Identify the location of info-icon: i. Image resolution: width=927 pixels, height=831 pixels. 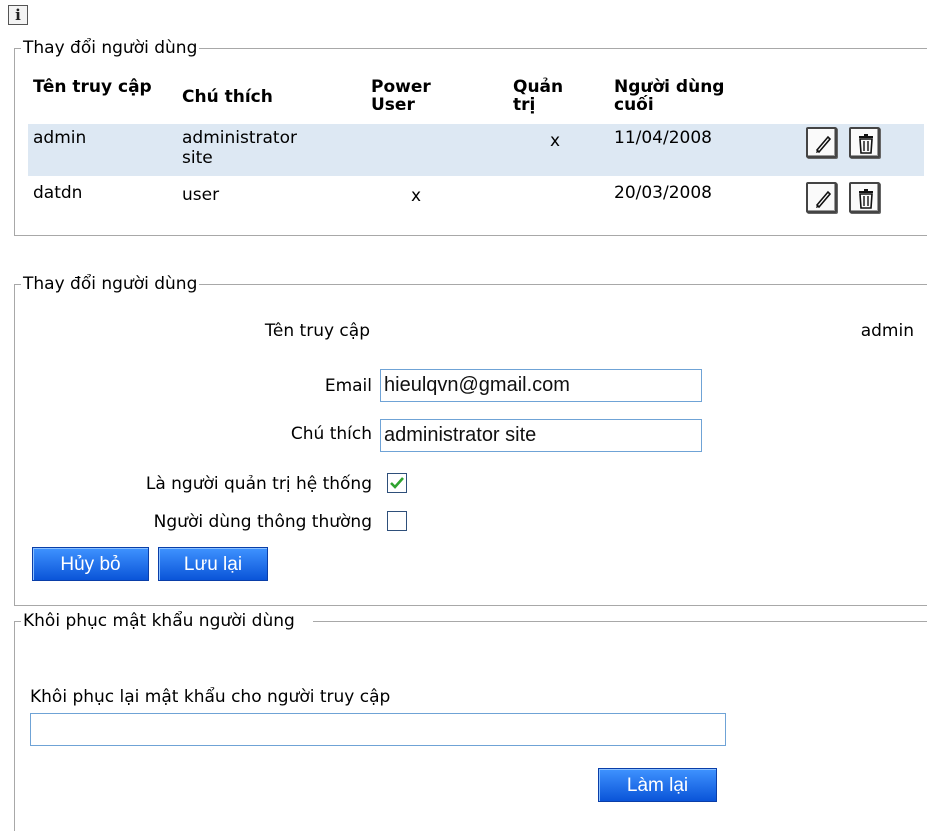
(18, 15).